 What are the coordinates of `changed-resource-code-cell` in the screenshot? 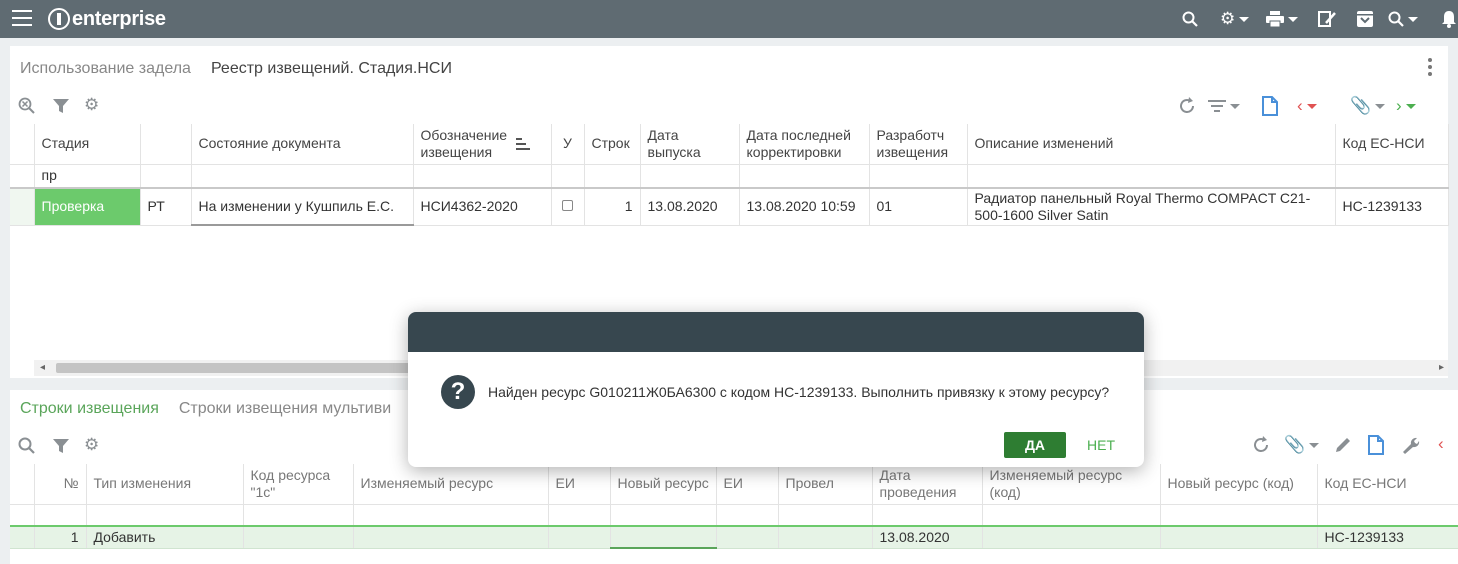 It's located at (1071, 537).